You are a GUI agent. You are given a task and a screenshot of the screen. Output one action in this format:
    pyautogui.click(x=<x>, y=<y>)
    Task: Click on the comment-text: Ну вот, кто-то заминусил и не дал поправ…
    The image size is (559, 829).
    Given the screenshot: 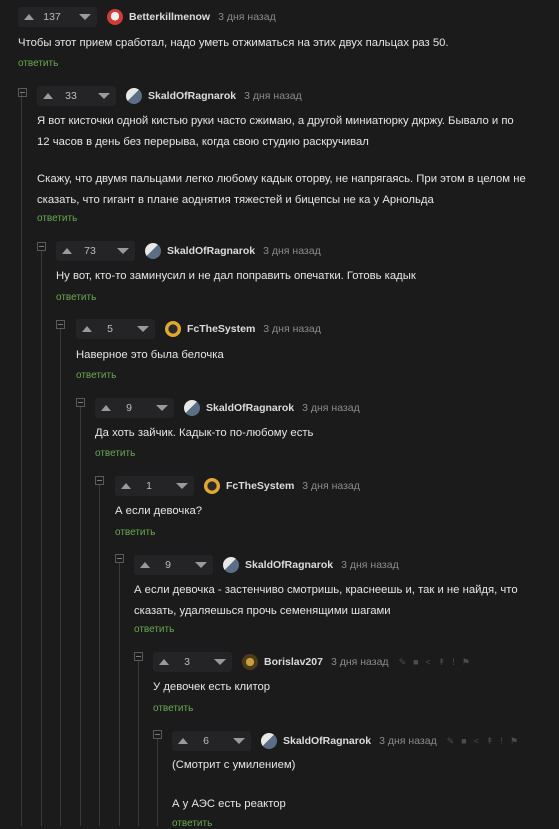 What is the action you would take?
    pyautogui.click(x=236, y=276)
    